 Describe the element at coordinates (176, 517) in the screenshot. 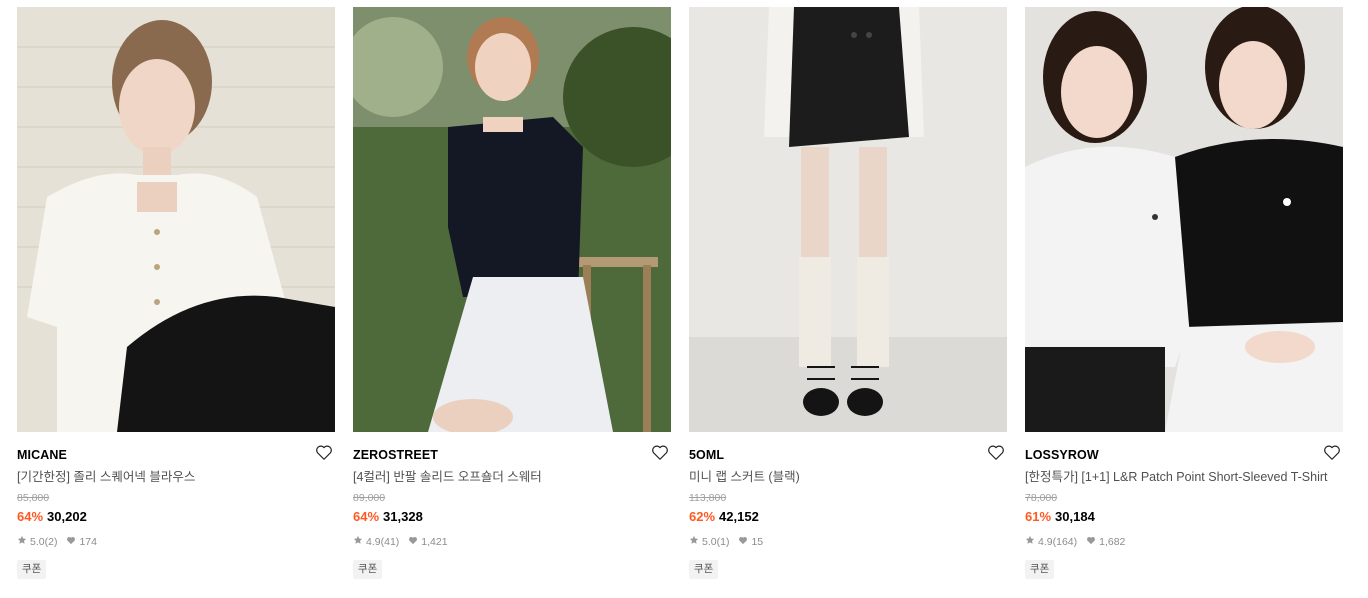

I see `price-row: 64% 30,202` at that location.